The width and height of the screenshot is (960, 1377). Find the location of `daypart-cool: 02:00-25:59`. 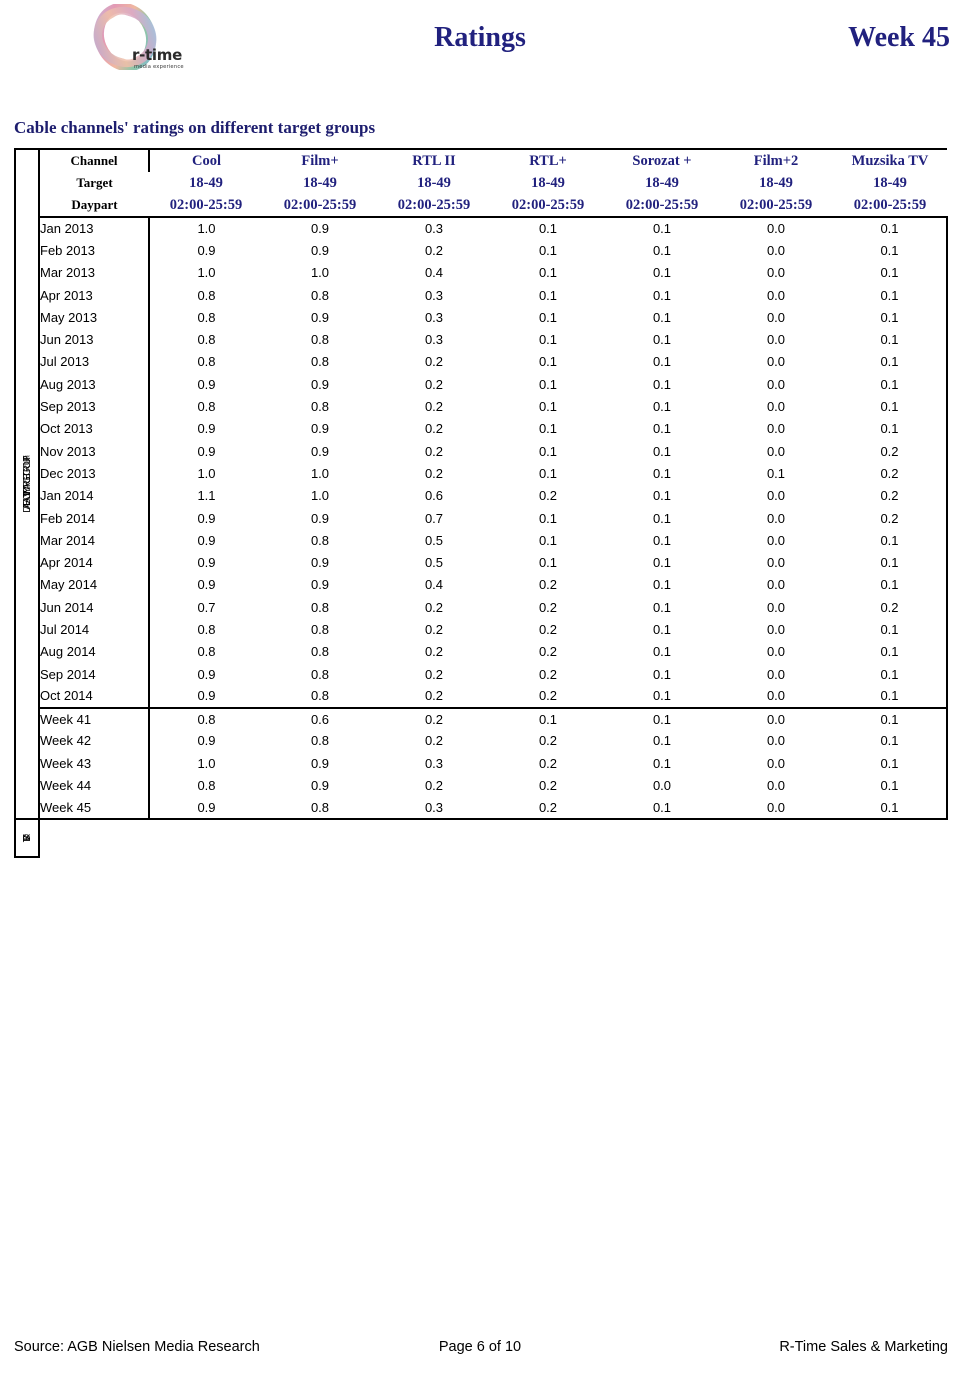

daypart-cool: 02:00-25:59 is located at coordinates (206, 206).